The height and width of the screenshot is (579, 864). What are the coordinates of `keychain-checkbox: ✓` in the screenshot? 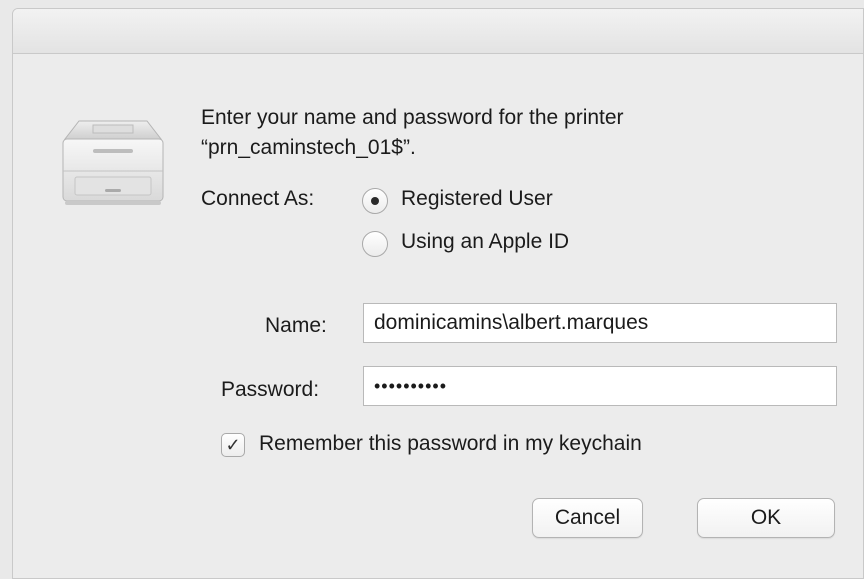 It's located at (233, 445).